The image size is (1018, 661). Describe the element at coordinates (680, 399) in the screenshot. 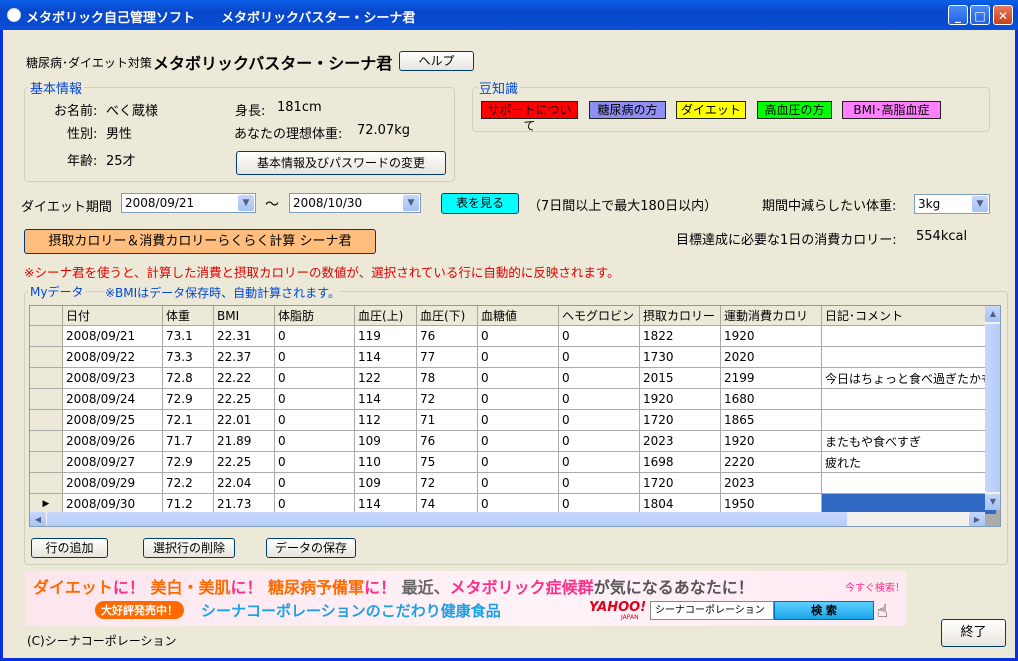

I see `cell-intake: 1920` at that location.